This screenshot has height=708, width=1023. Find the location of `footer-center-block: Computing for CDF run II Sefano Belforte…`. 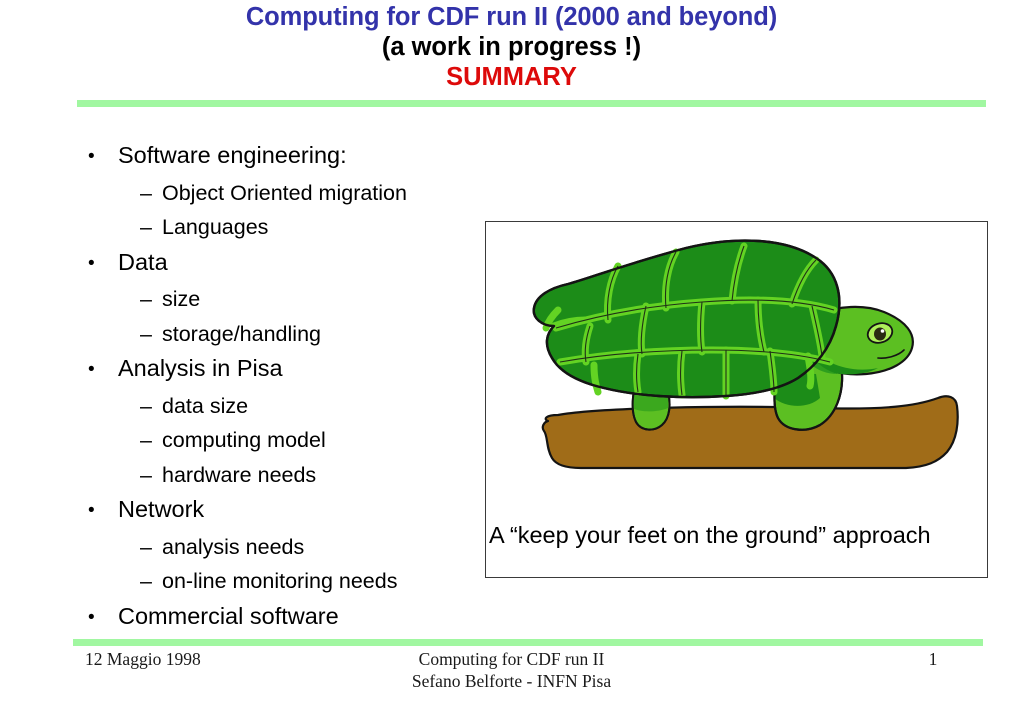

footer-center-block: Computing for CDF run II Sefano Belforte… is located at coordinates (511, 670).